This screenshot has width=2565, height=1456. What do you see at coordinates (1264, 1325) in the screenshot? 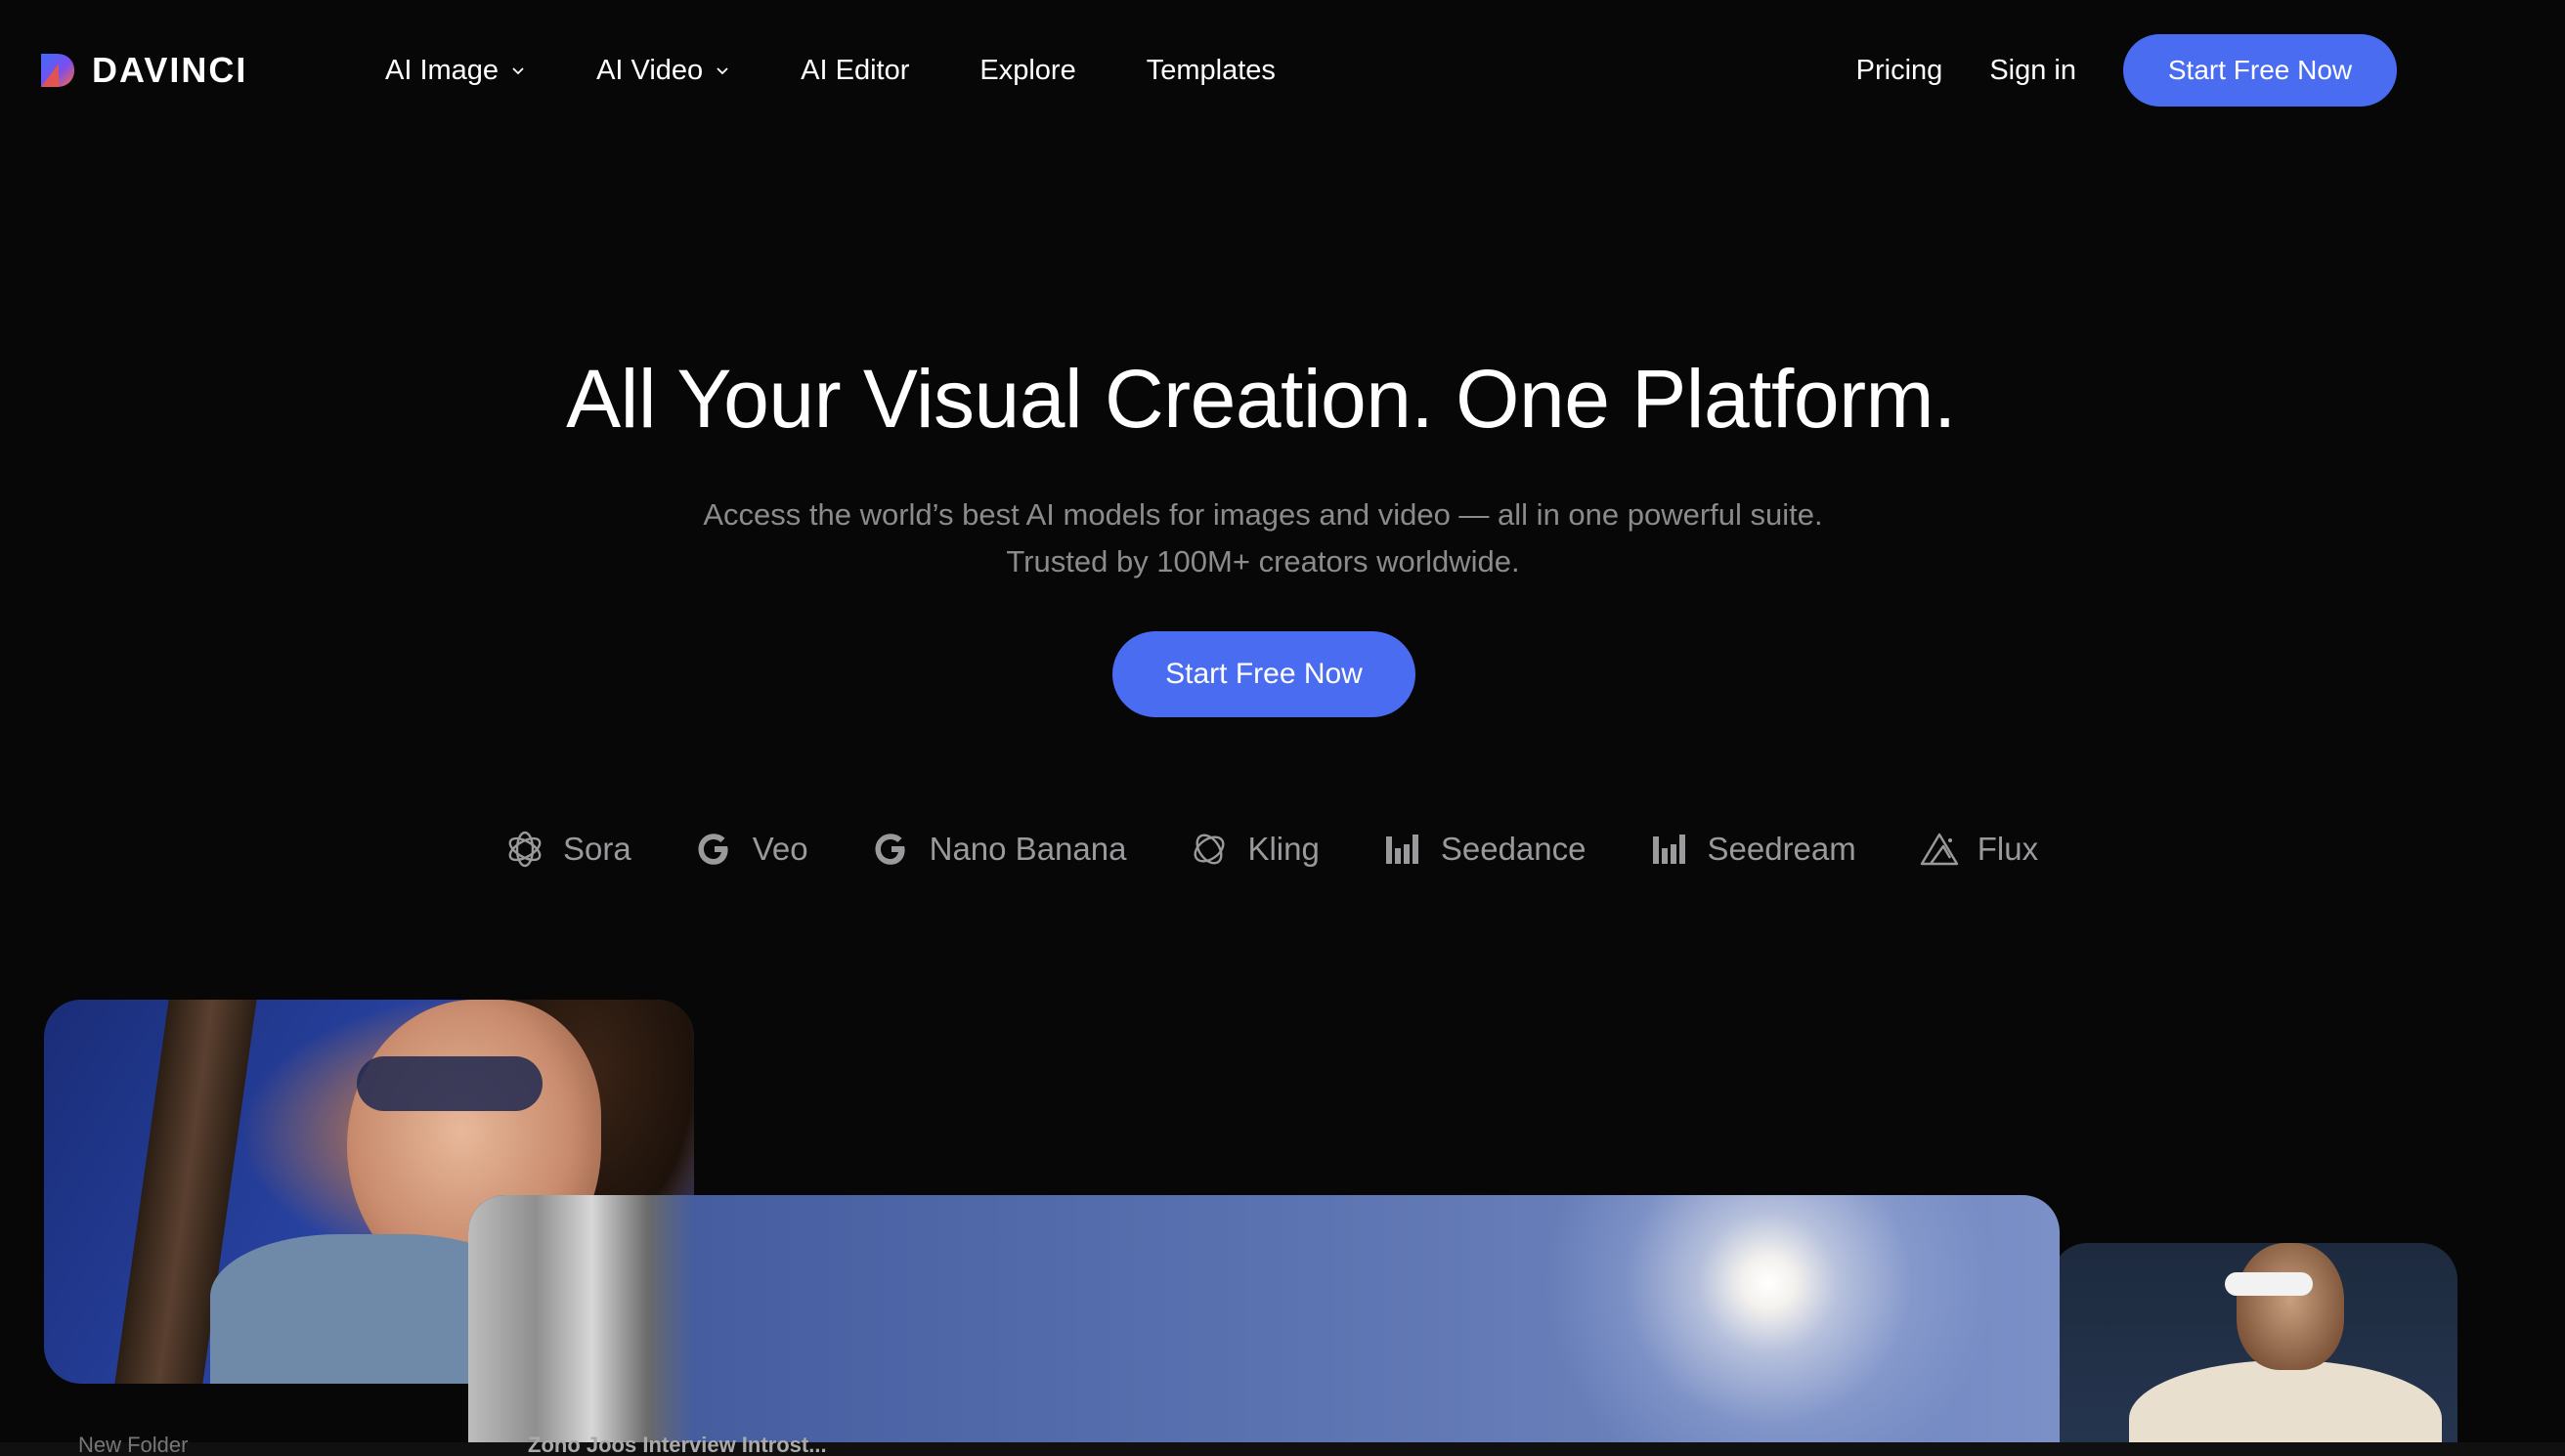
I see `showcase-image-sky` at bounding box center [1264, 1325].